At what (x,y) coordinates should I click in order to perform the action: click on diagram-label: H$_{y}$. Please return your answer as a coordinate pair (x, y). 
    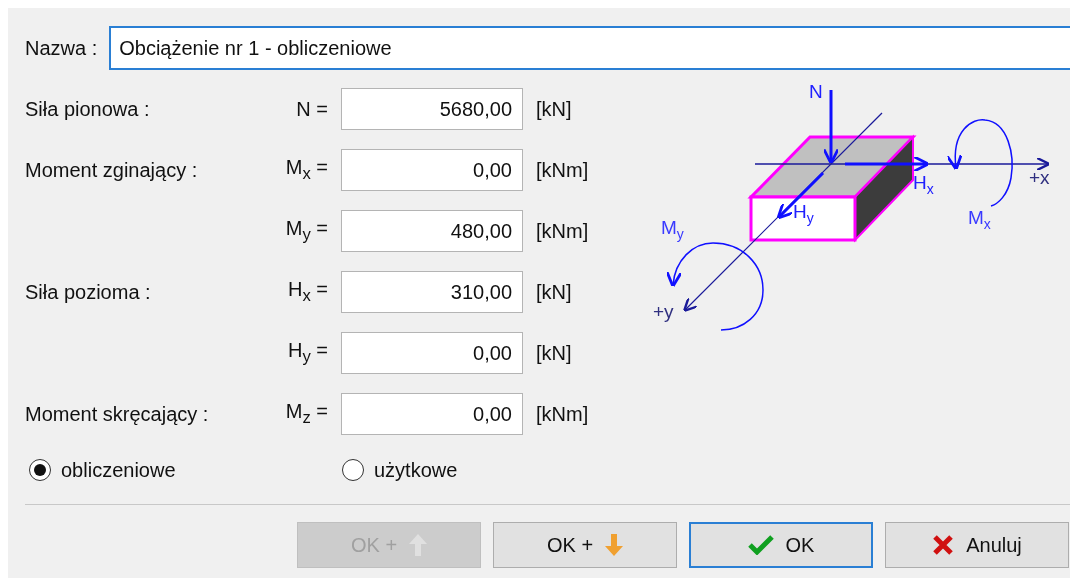
    Looking at the image, I should click on (803, 213).